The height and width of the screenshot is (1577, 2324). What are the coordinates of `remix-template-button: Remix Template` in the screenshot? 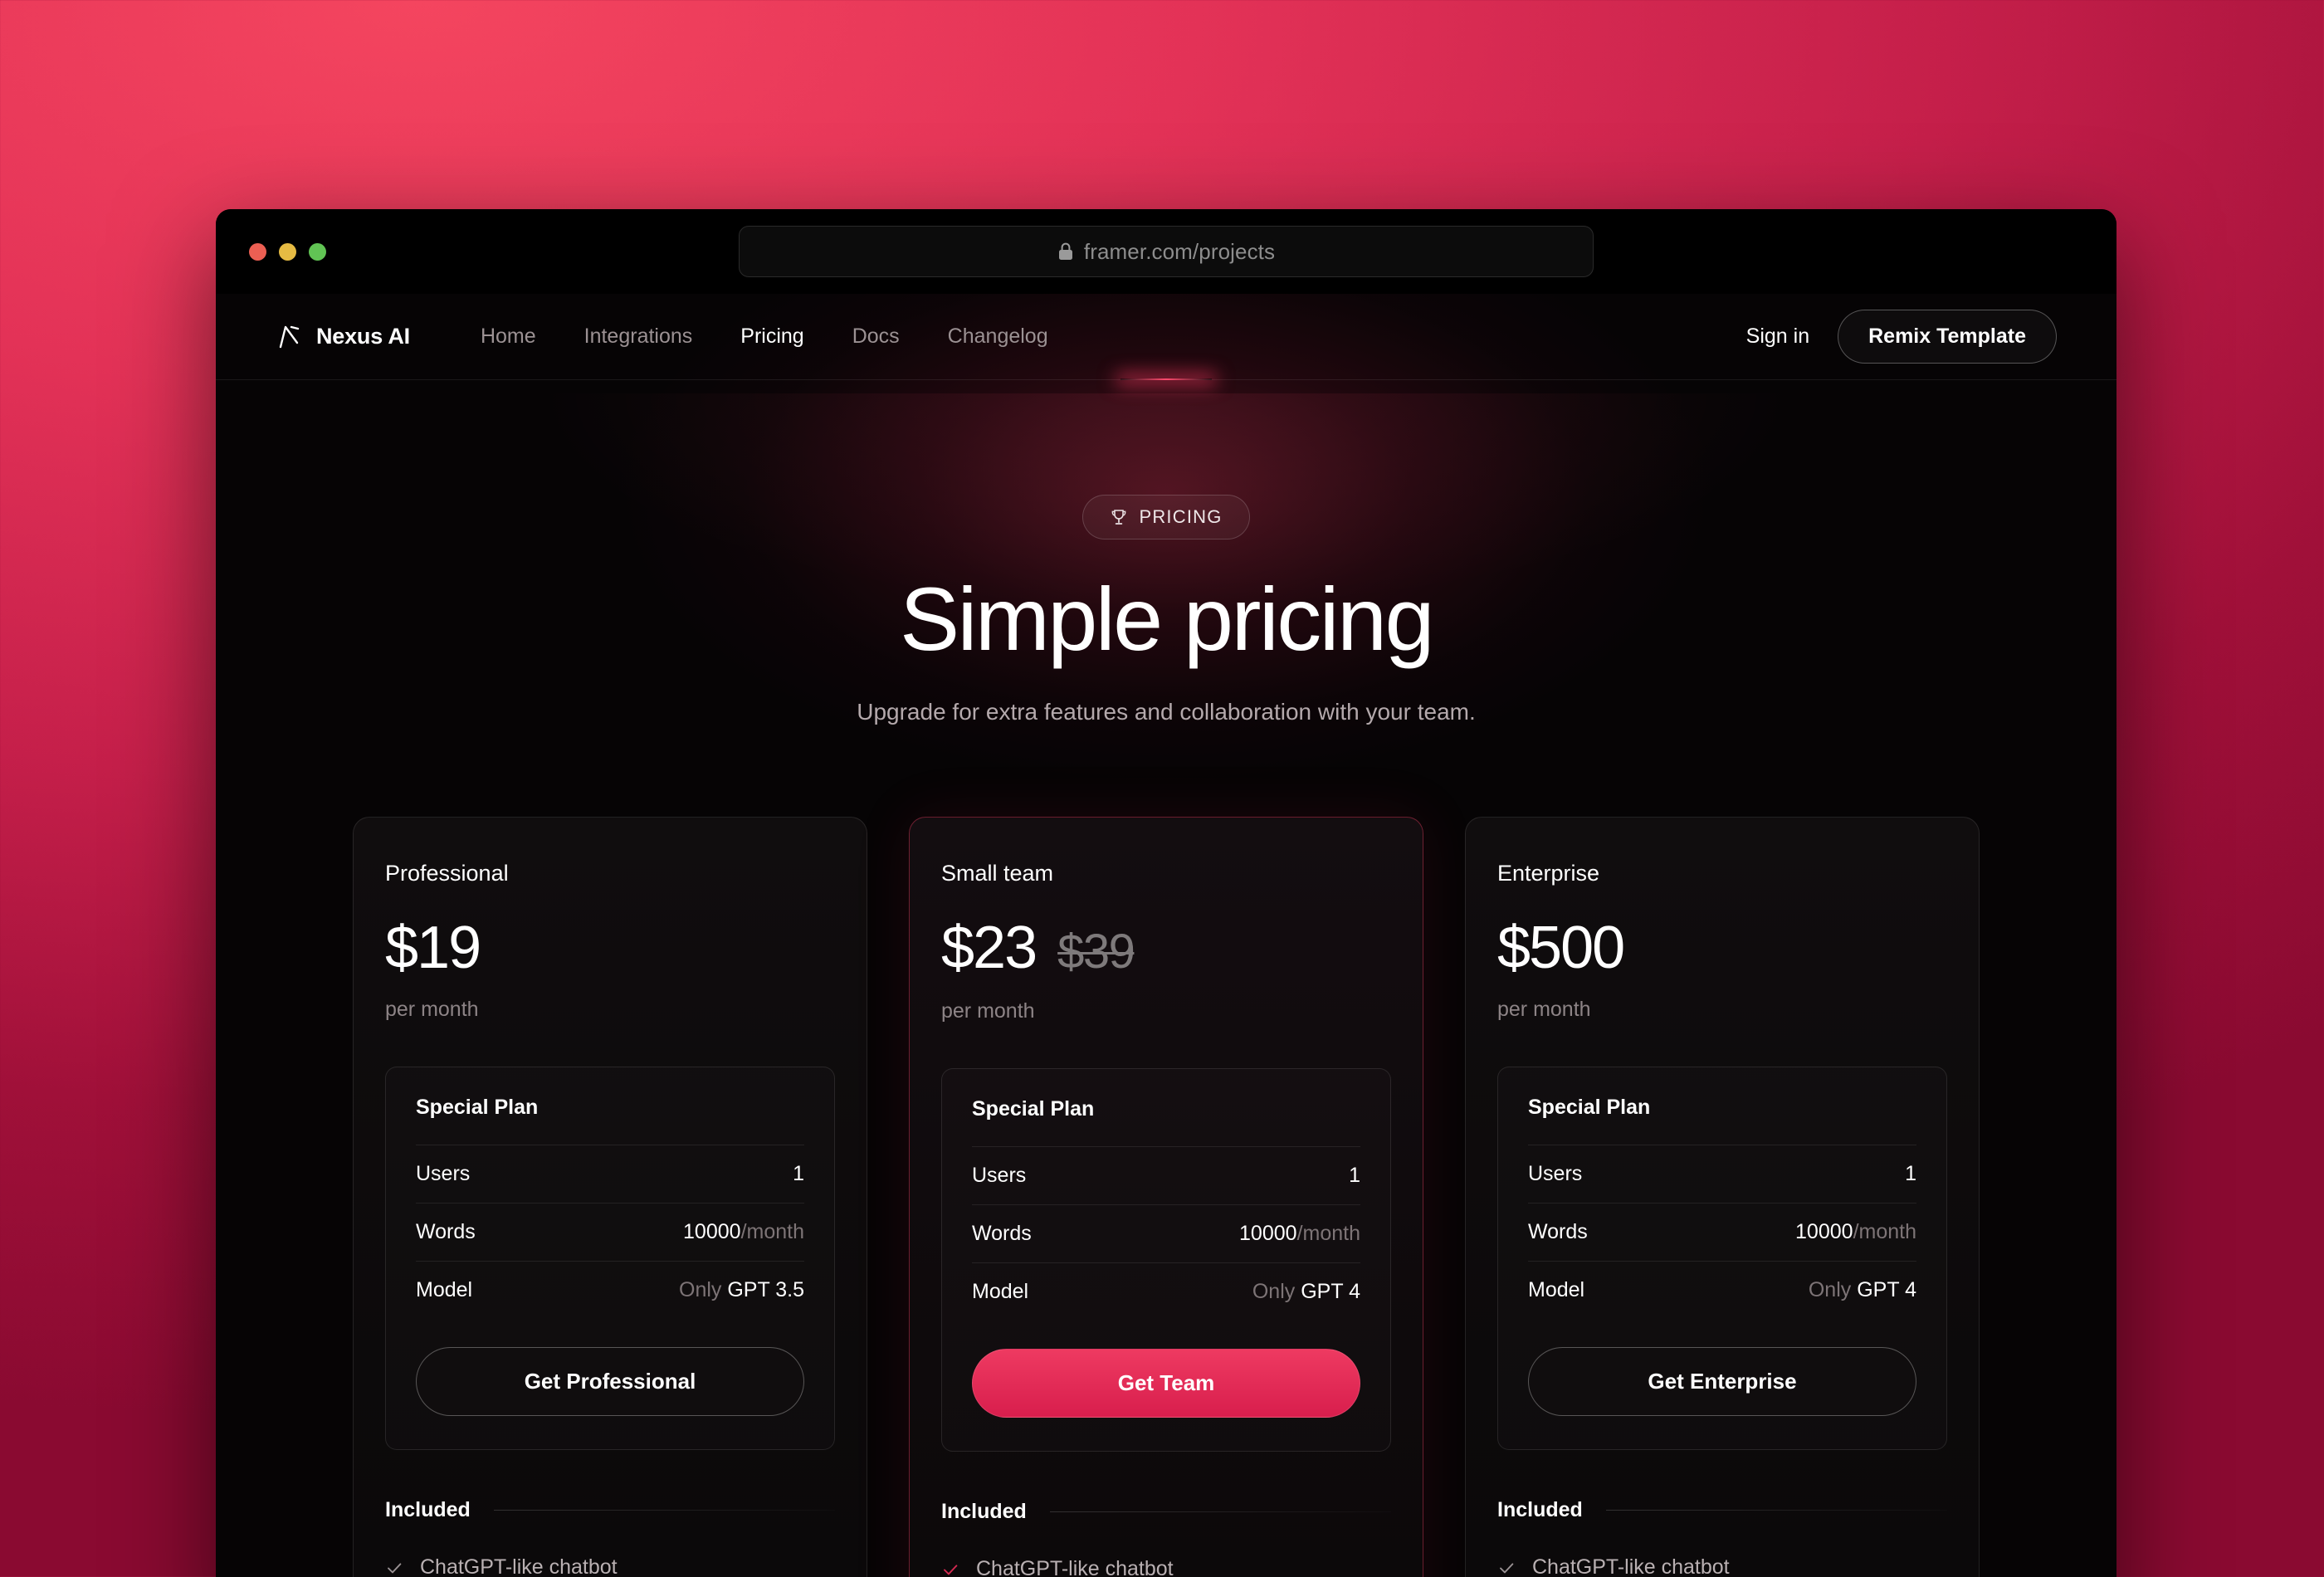 It's located at (1947, 337).